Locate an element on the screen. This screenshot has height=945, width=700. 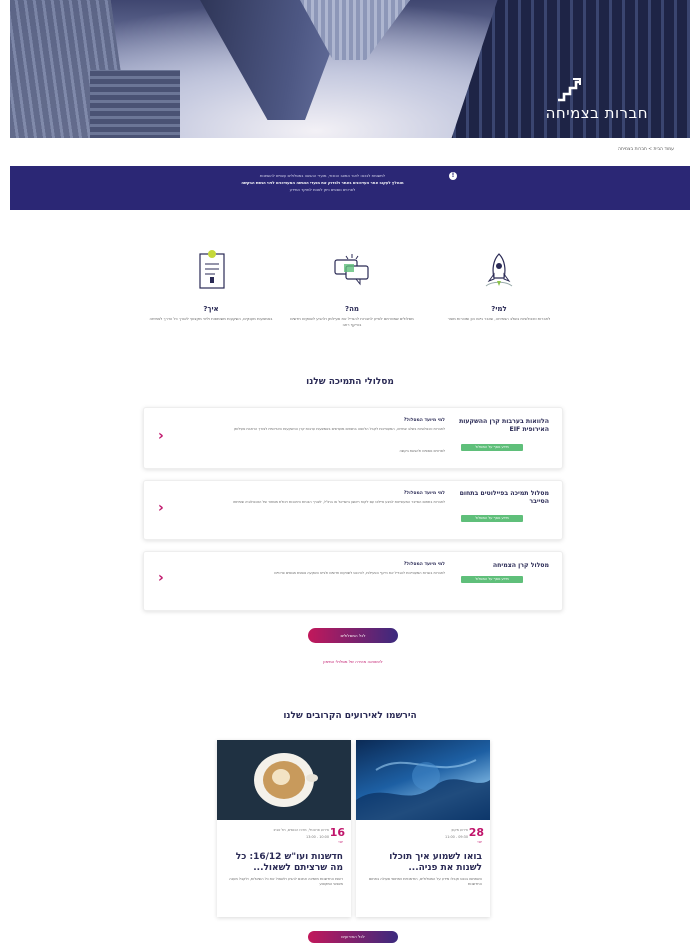
tracks-section-title: מסלולי התמיכה שלנו is located at coordinates (350, 382).